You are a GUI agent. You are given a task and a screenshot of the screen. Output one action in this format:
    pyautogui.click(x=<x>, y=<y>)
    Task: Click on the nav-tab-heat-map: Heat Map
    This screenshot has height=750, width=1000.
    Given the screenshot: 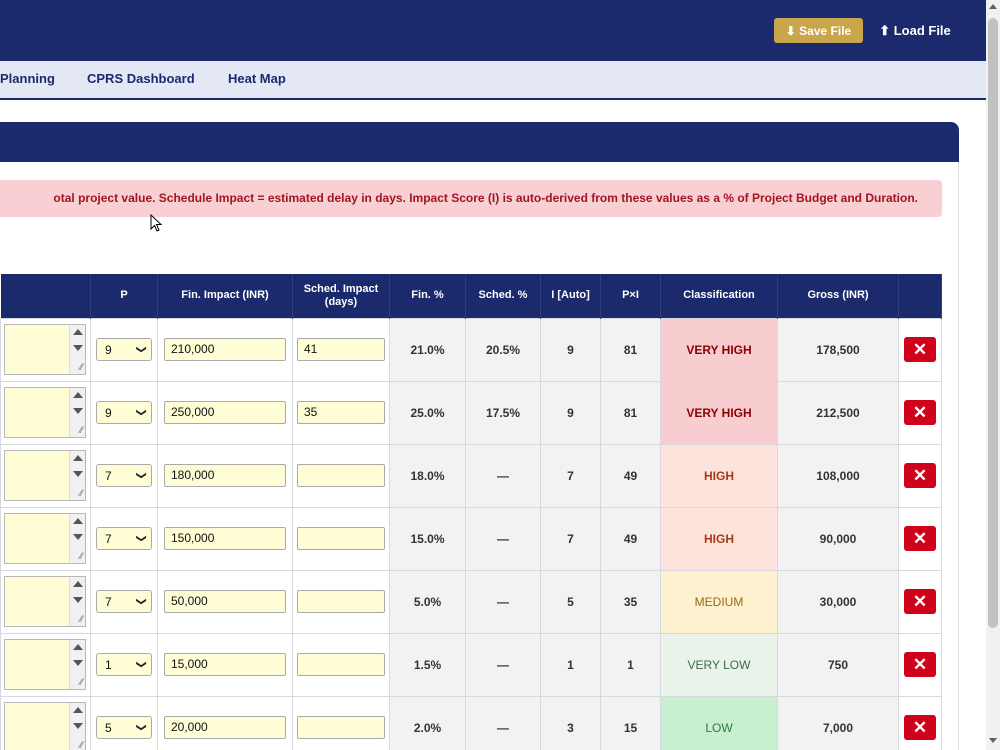 What is the action you would take?
    pyautogui.click(x=257, y=79)
    